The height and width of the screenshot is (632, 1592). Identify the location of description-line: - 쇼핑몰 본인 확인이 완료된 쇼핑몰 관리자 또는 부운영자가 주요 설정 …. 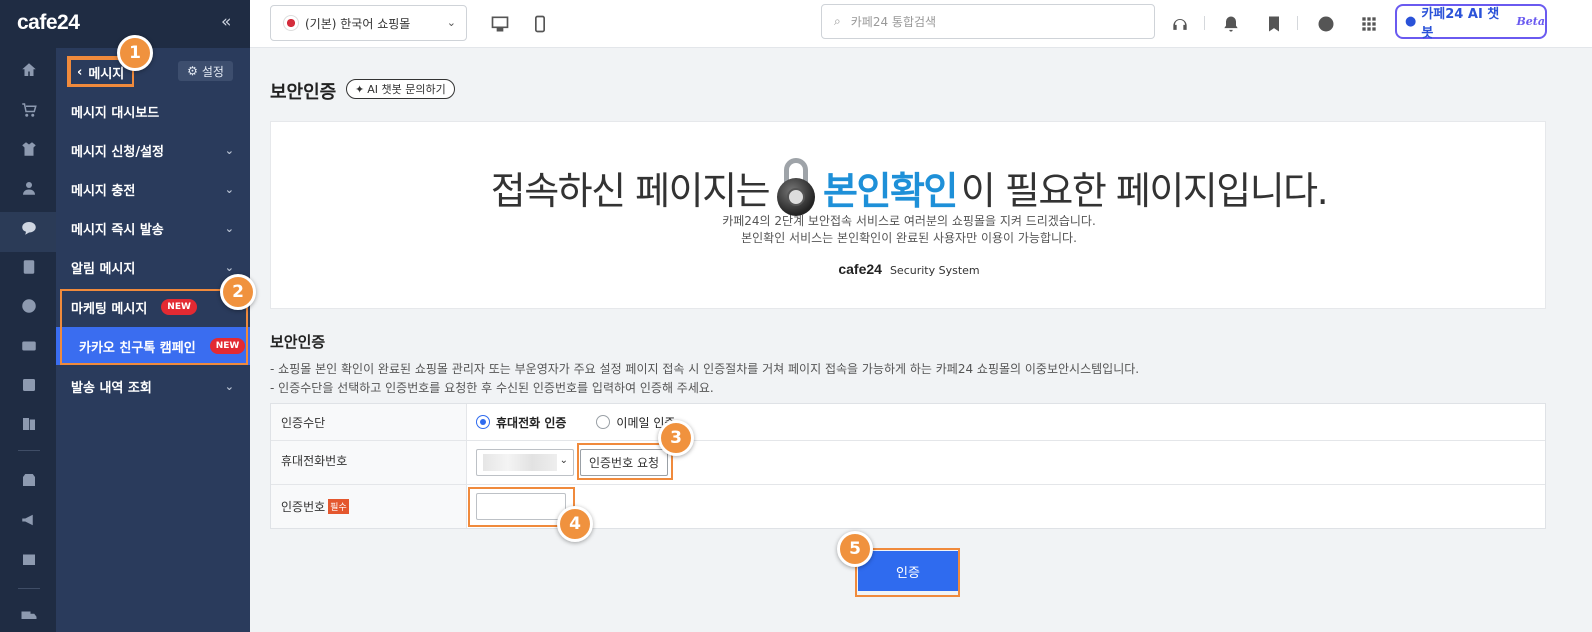
(705, 369).